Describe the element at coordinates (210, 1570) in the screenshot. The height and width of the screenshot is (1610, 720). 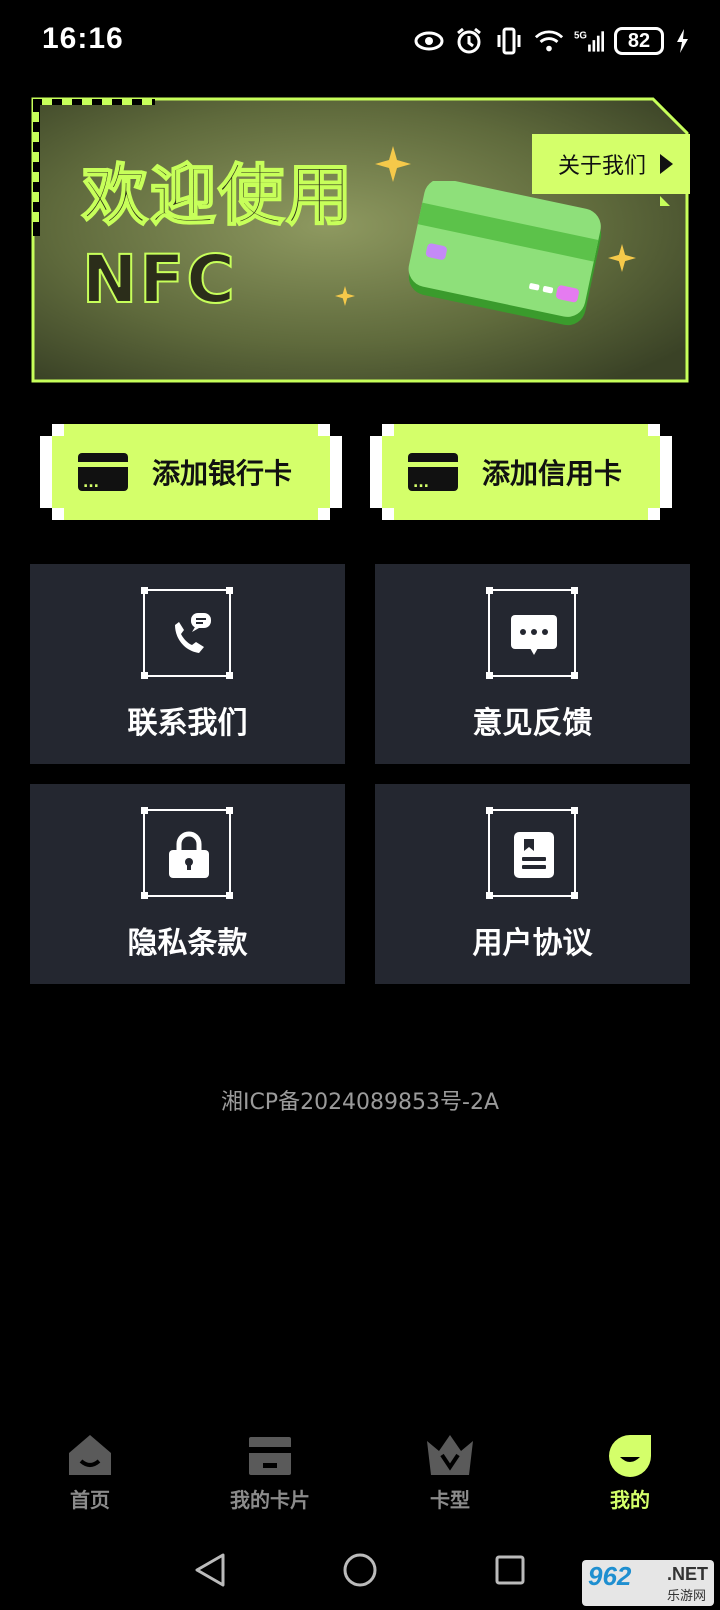
I see `back-icon` at that location.